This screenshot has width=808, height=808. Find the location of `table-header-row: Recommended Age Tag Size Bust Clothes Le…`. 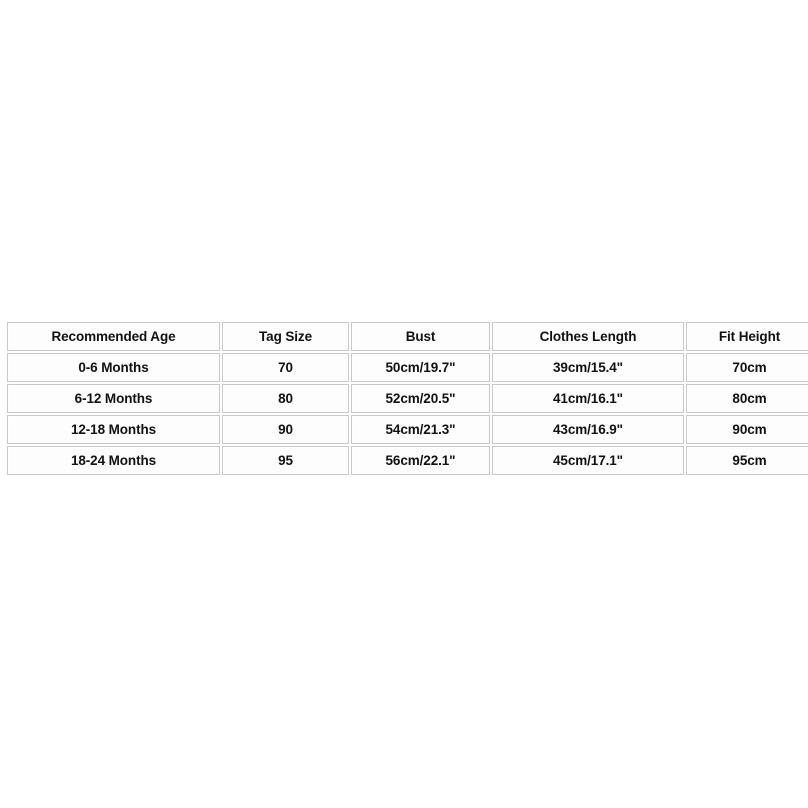

table-header-row: Recommended Age Tag Size Bust Clothes Le… is located at coordinates (407, 336).